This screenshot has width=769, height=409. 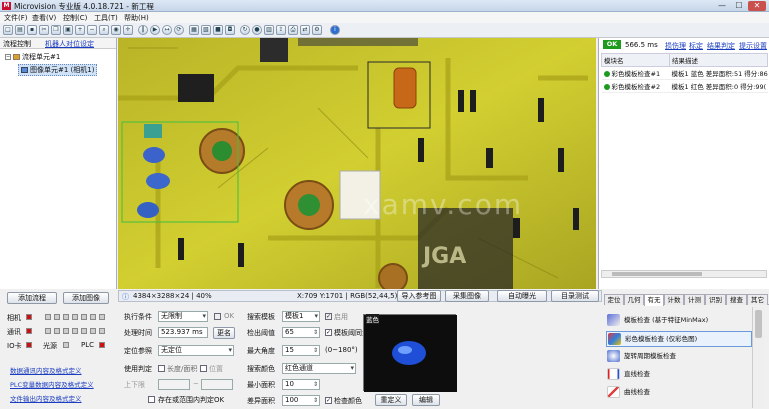 What do you see at coordinates (575, 296) in the screenshot?
I see `directory-test-button: 目录测试` at bounding box center [575, 296].